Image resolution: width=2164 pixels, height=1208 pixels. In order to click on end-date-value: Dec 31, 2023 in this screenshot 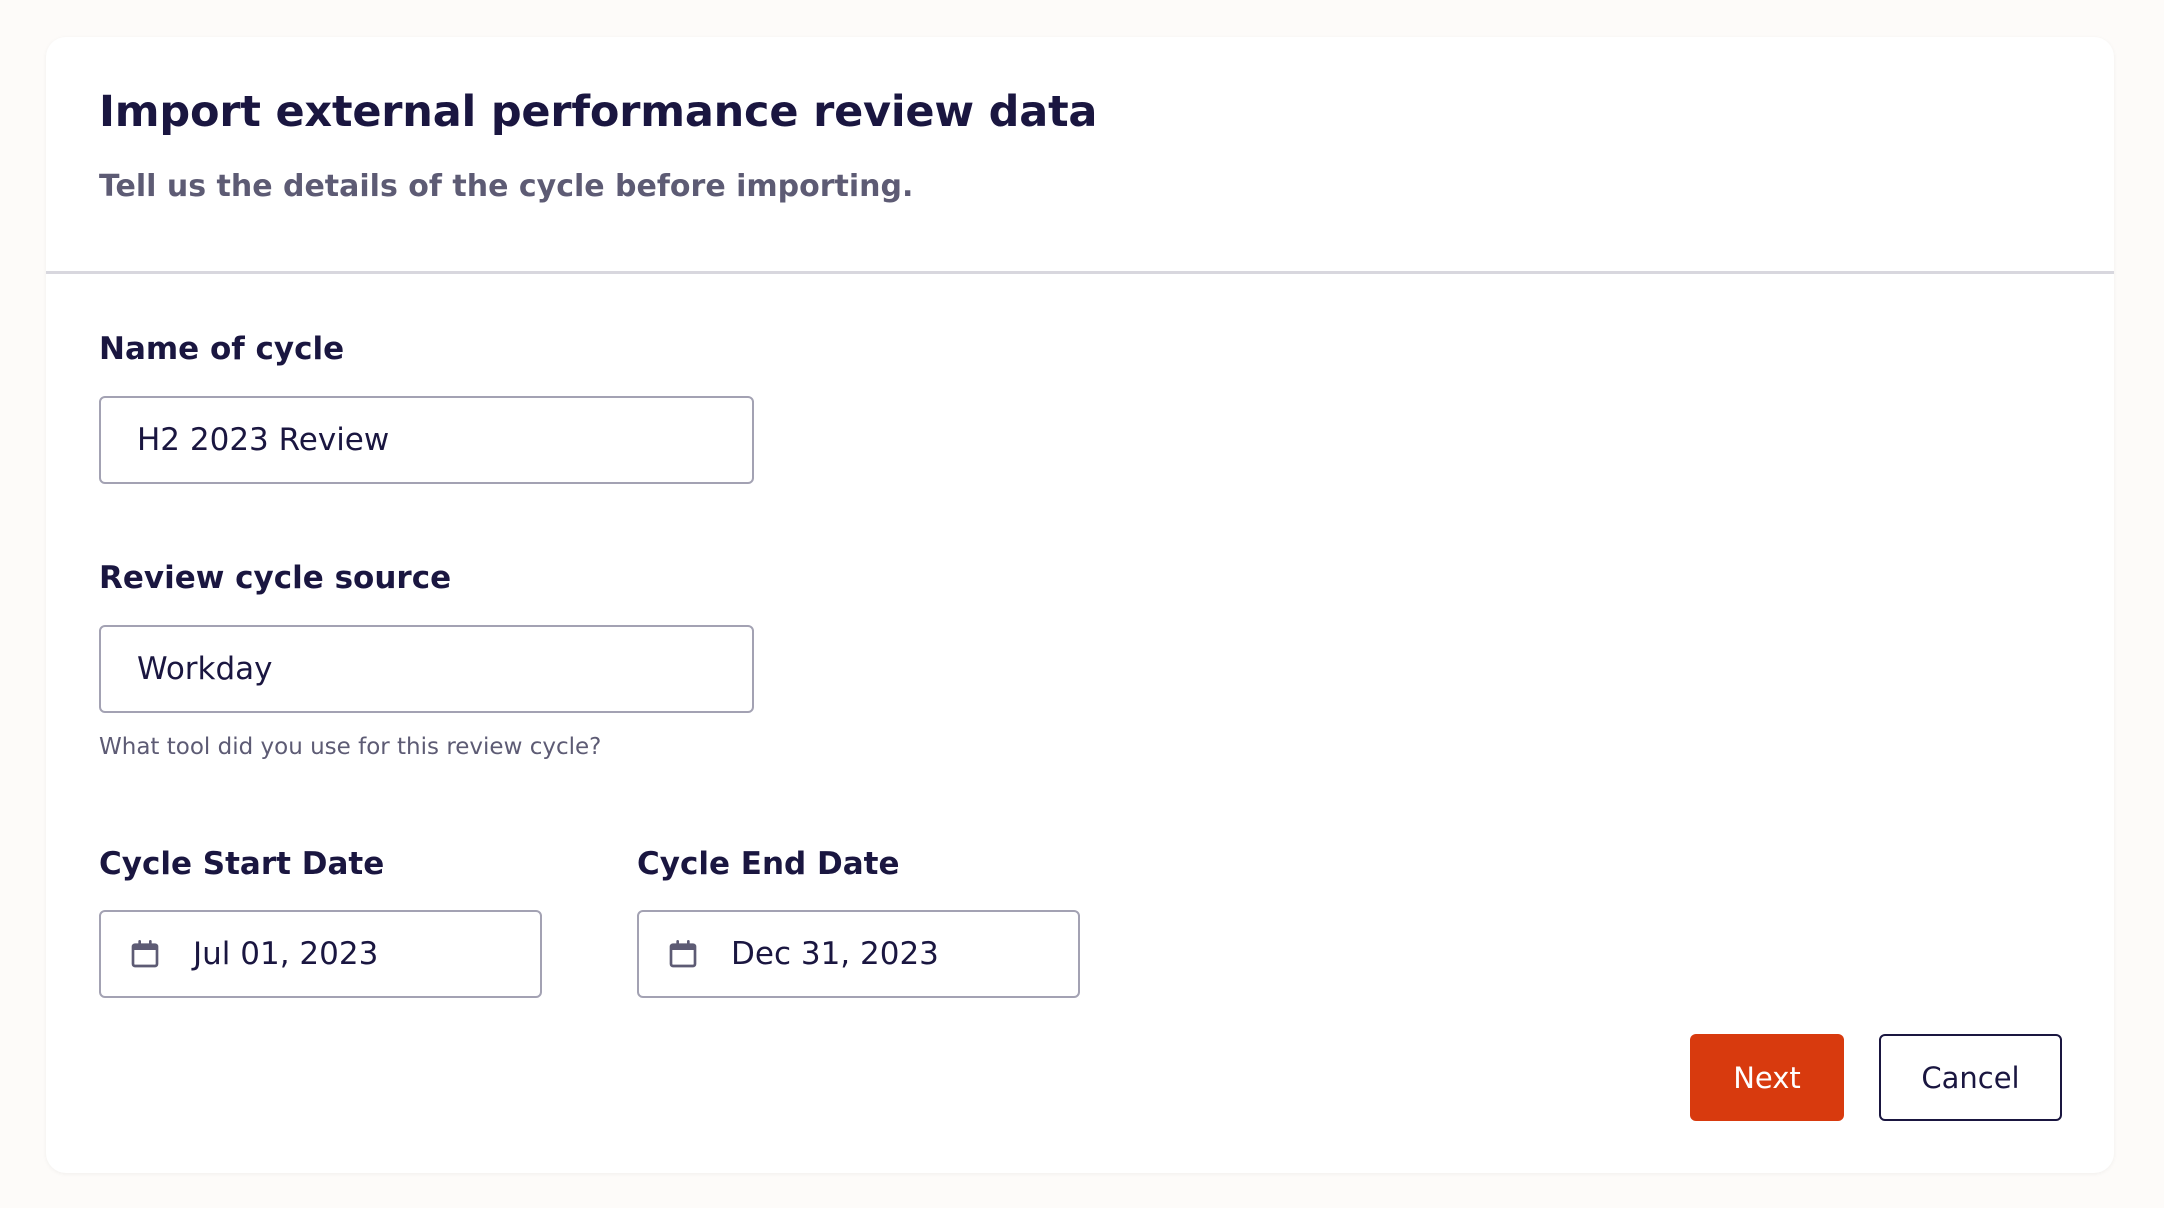, I will do `click(835, 954)`.